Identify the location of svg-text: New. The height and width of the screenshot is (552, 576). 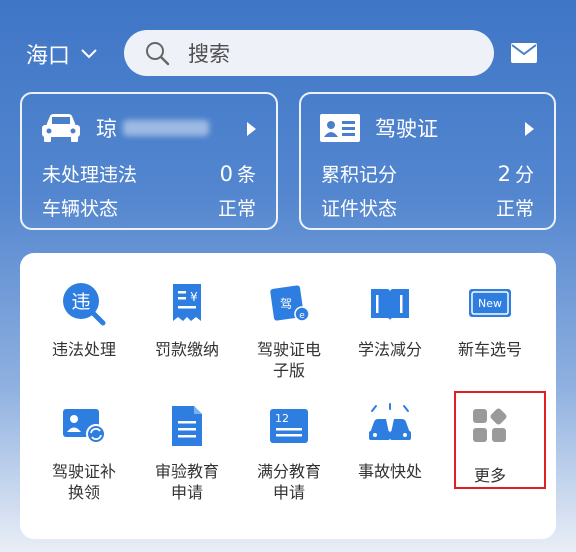
(490, 303).